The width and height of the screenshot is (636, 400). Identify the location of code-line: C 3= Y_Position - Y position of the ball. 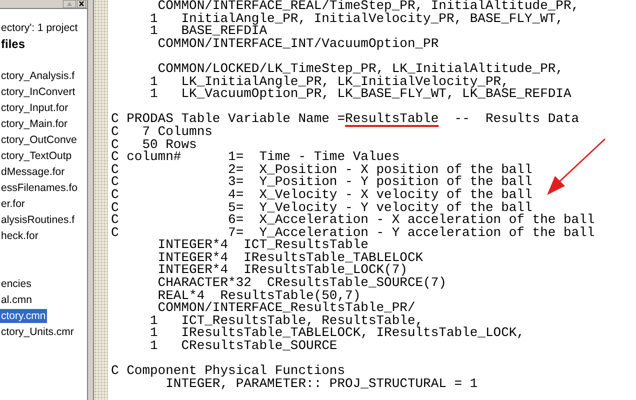
(322, 182).